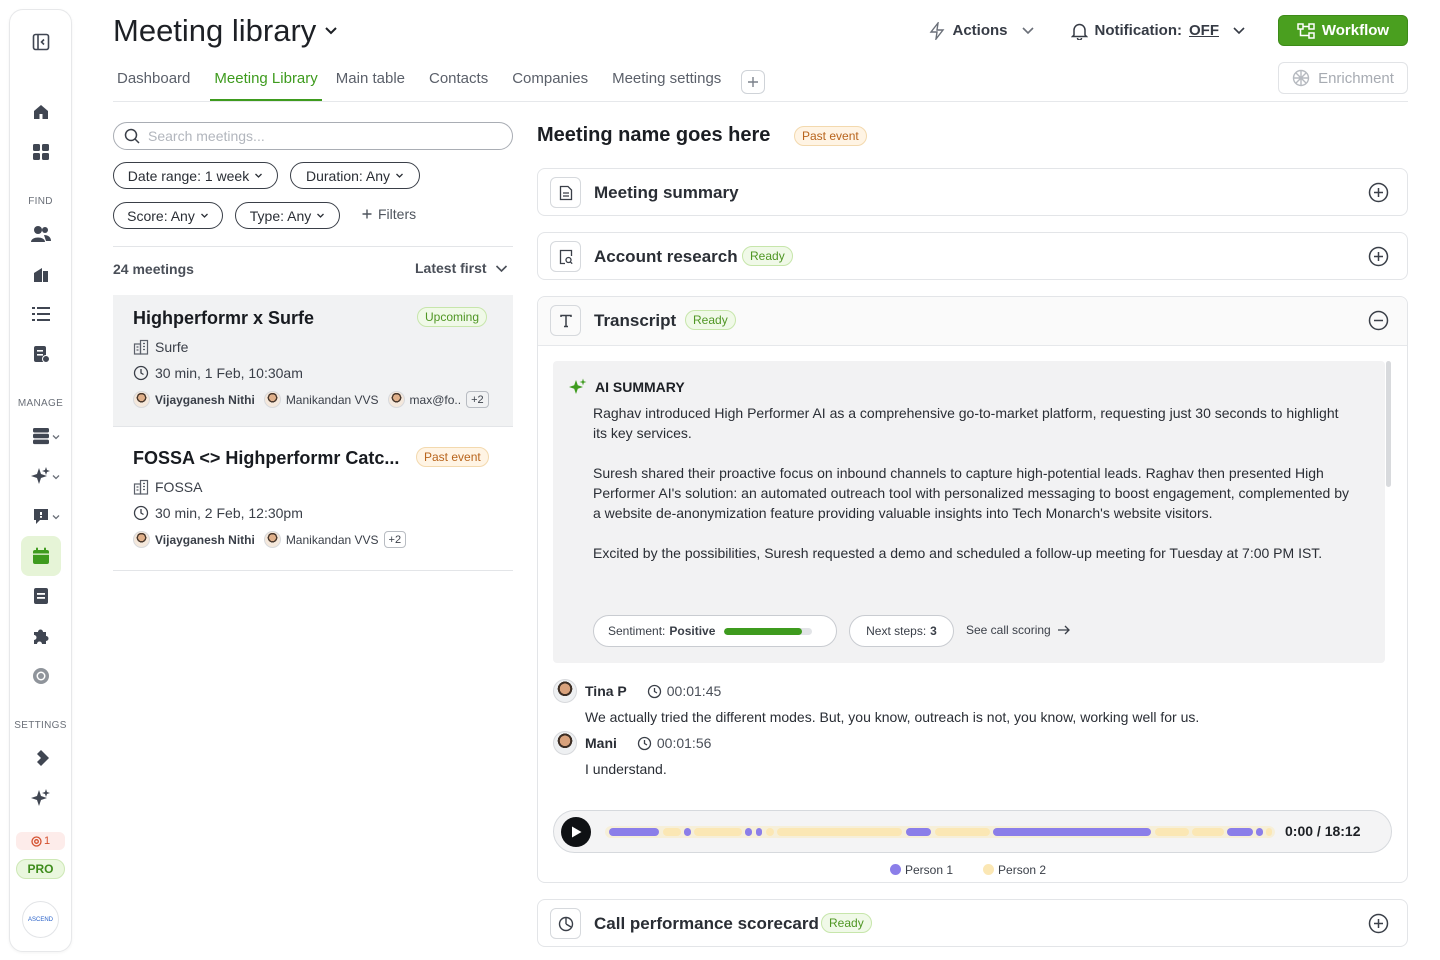 This screenshot has height=960, width=1440. What do you see at coordinates (41, 758) in the screenshot?
I see `diamond-icon` at bounding box center [41, 758].